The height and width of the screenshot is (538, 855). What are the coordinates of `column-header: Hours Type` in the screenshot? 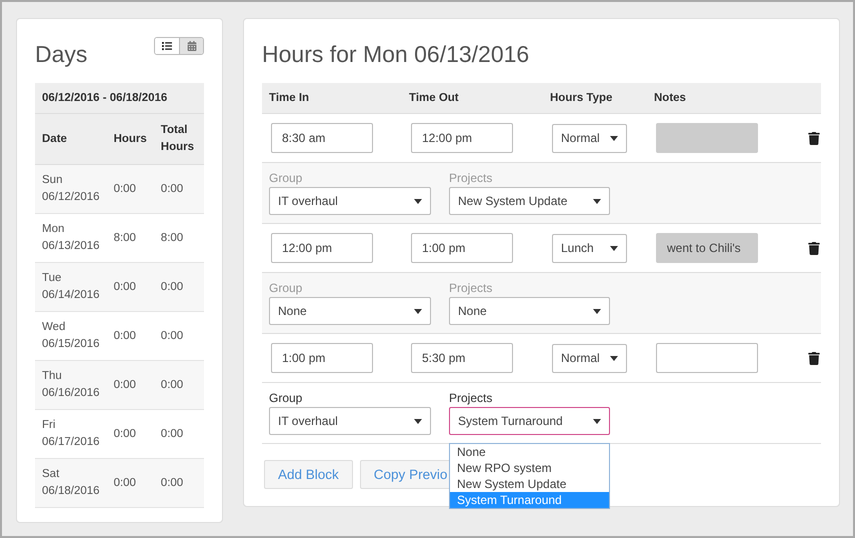 It's located at (582, 98).